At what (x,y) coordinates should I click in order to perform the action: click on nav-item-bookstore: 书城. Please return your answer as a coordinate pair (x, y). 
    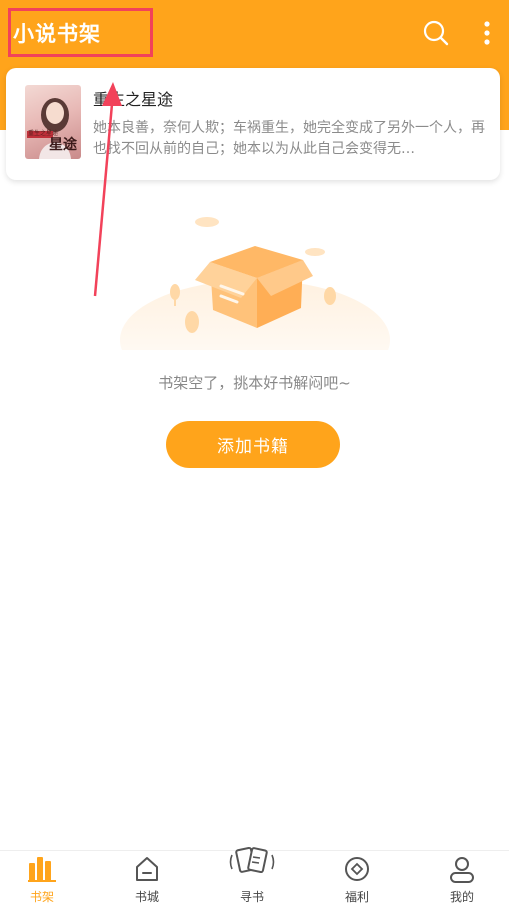
    Looking at the image, I should click on (147, 878).